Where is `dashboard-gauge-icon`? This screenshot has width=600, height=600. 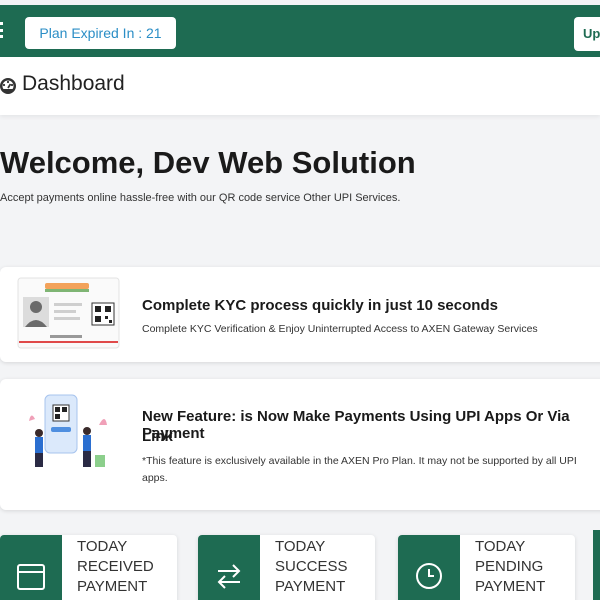 dashboard-gauge-icon is located at coordinates (8, 86).